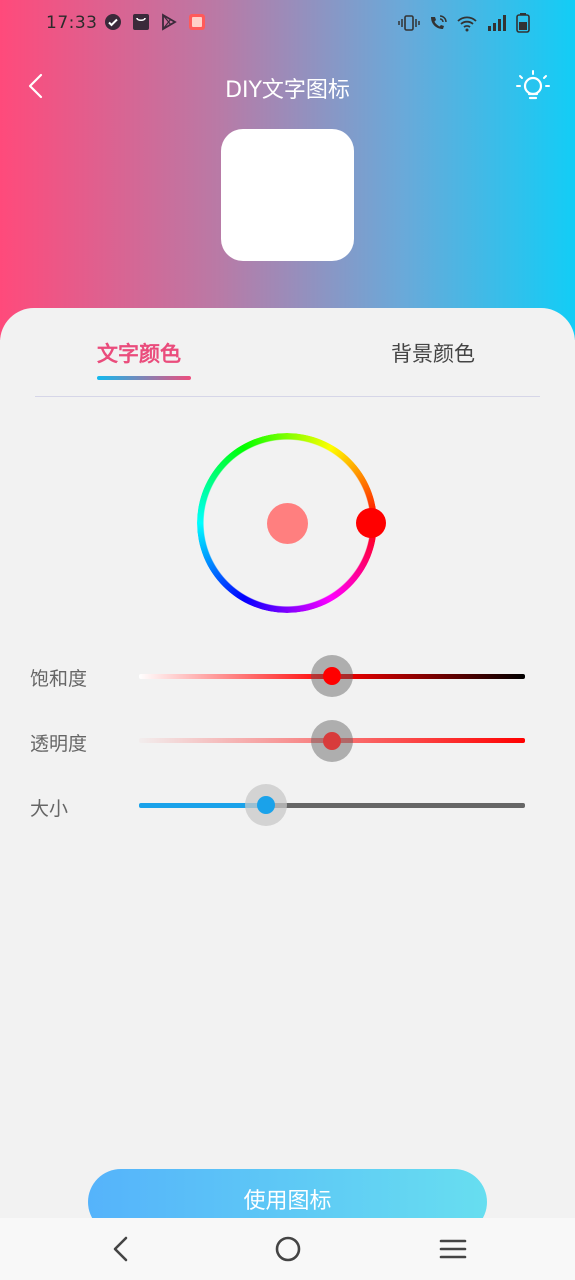  I want to click on wifi-icon, so click(467, 24).